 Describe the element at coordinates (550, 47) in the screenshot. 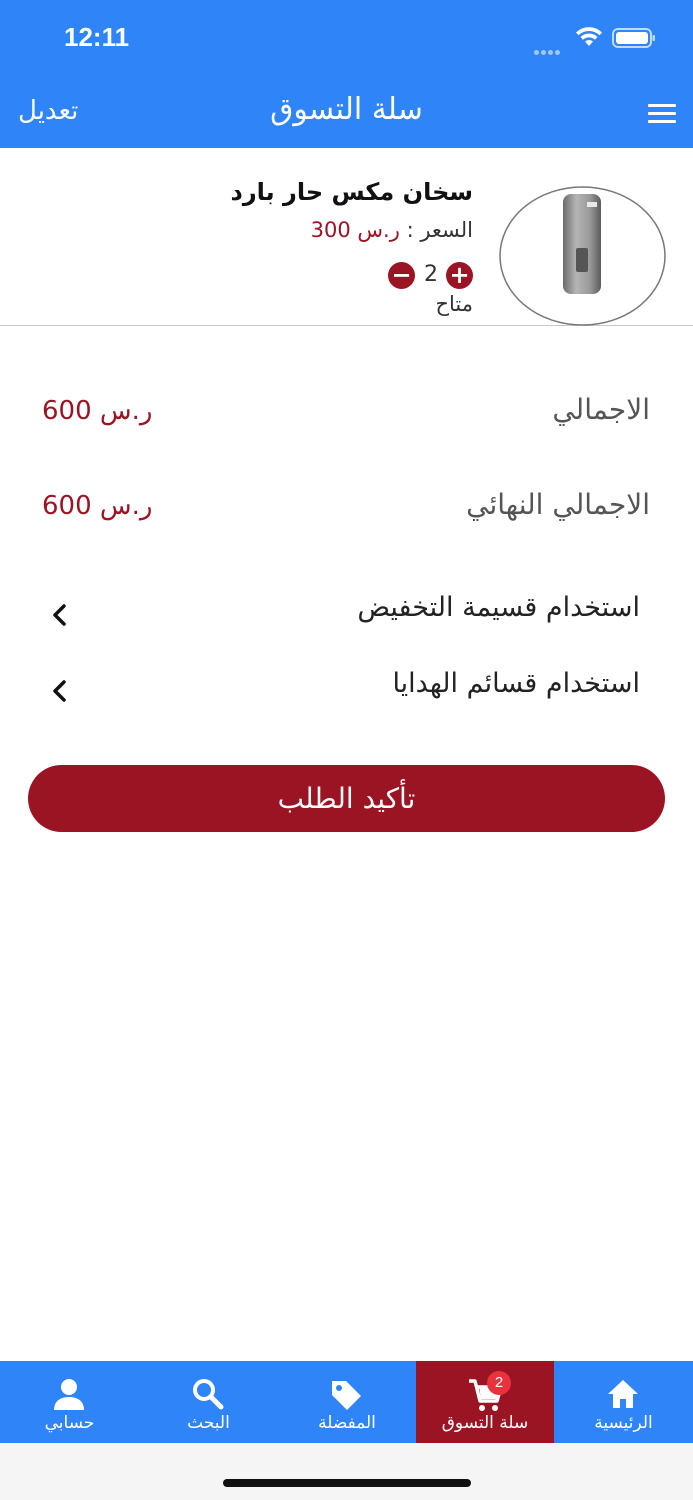

I see `cellular-signal-icon` at that location.